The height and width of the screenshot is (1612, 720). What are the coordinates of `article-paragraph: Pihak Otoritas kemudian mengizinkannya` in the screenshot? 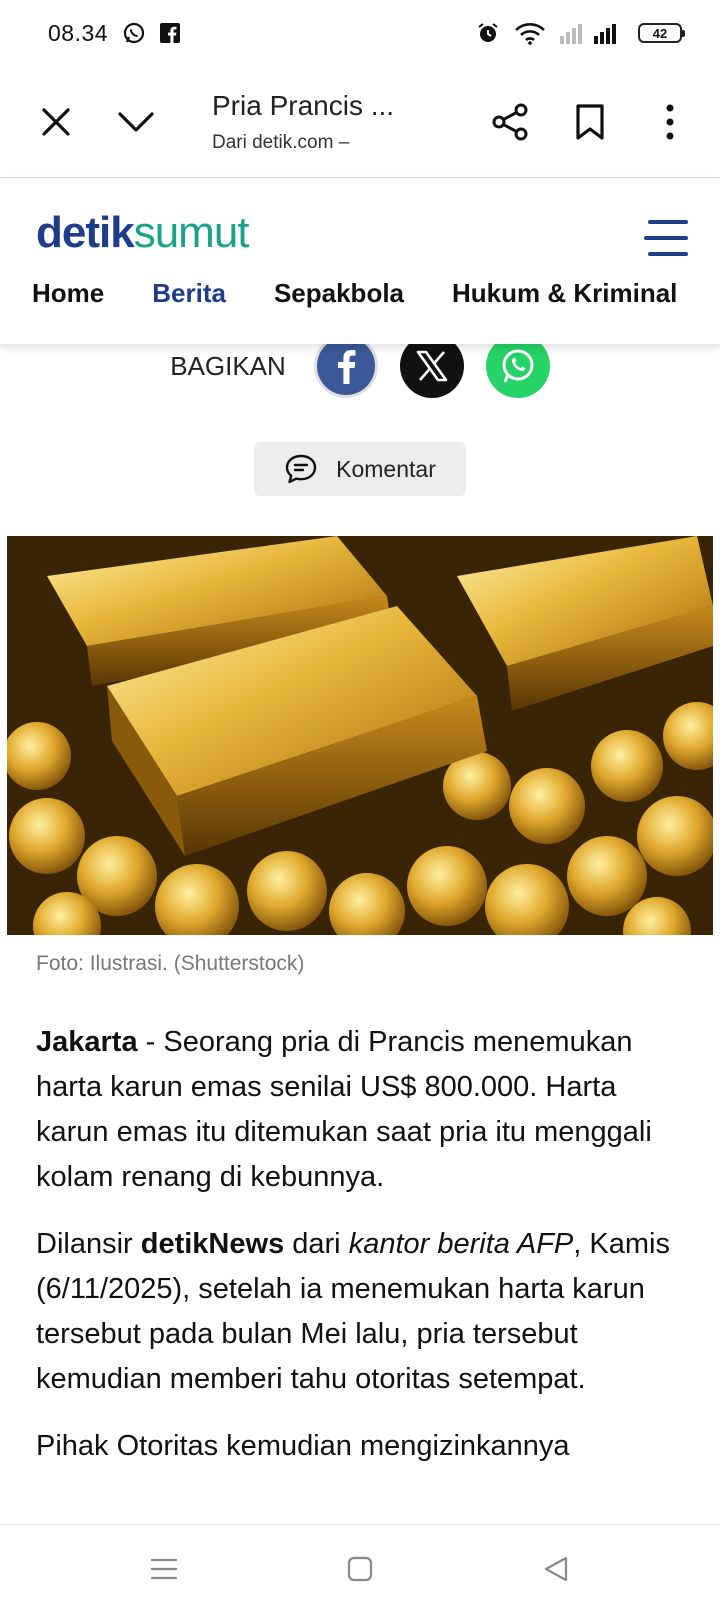 It's located at (361, 1446).